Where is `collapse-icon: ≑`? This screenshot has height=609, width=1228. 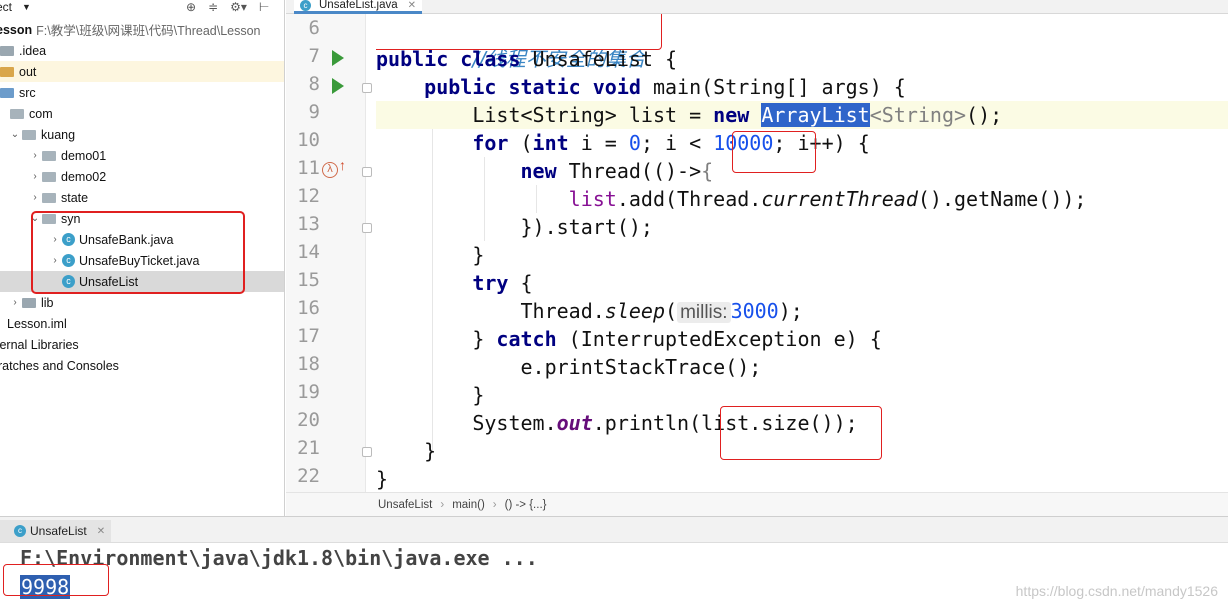
collapse-icon: ≑ is located at coordinates (213, 7).